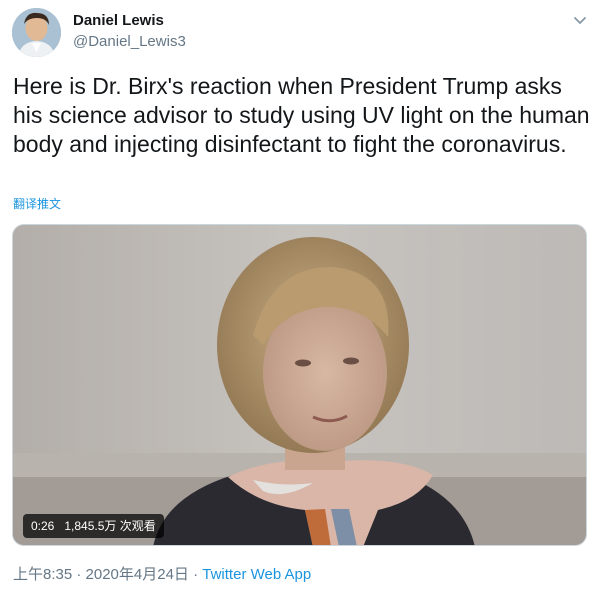 The height and width of the screenshot is (590, 600). What do you see at coordinates (43, 526) in the screenshot?
I see `video-duration: 0:26` at bounding box center [43, 526].